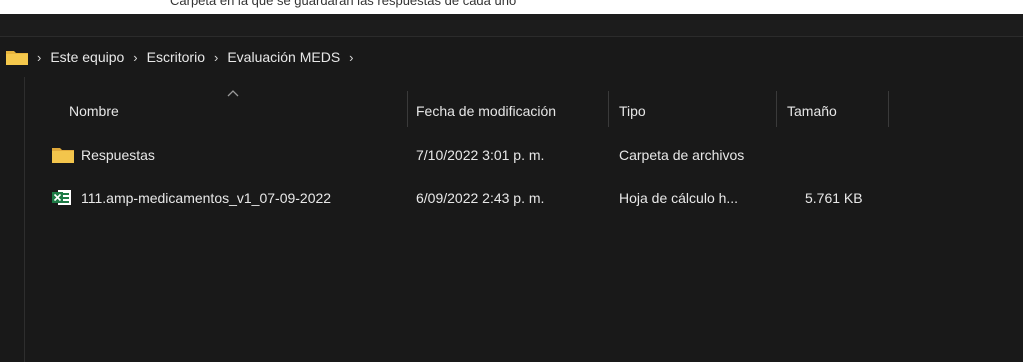 This screenshot has height=362, width=1023. I want to click on sort-ascending-icon, so click(233, 93).